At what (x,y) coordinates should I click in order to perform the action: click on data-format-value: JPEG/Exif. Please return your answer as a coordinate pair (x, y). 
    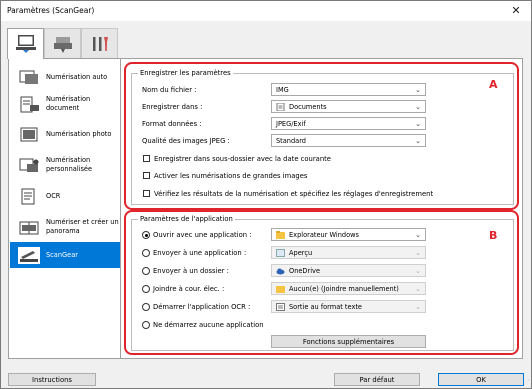
    Looking at the image, I should click on (291, 123).